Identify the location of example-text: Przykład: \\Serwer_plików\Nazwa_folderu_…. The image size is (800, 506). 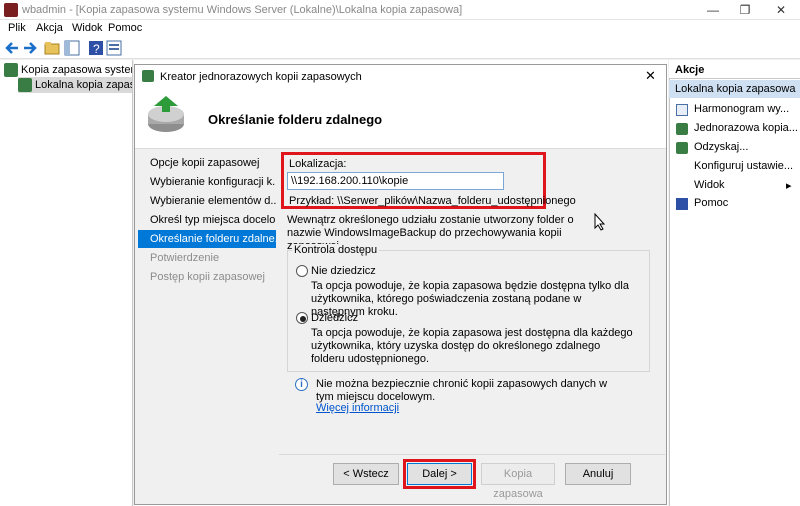
(432, 201).